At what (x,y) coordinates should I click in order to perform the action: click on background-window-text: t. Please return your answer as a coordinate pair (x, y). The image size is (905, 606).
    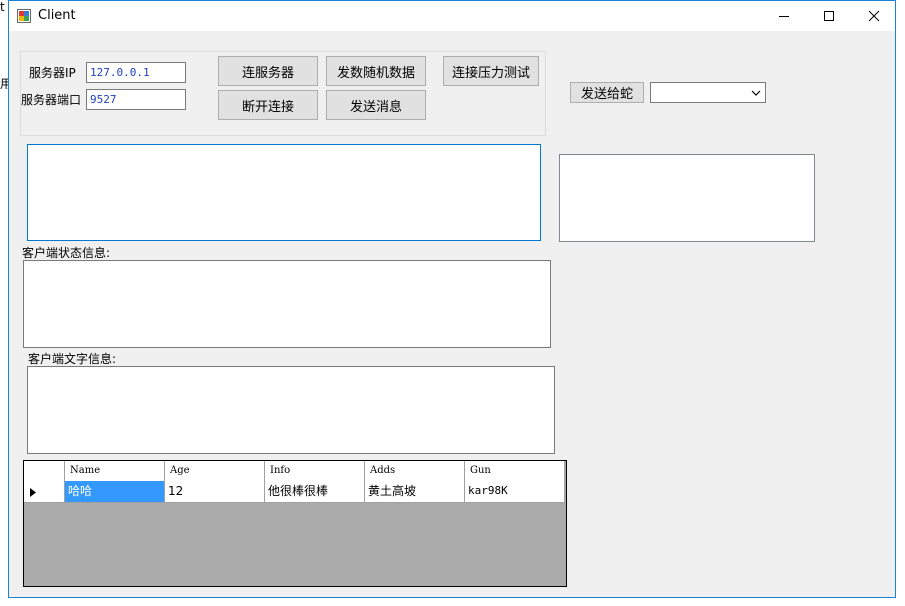
    Looking at the image, I should click on (2, 7).